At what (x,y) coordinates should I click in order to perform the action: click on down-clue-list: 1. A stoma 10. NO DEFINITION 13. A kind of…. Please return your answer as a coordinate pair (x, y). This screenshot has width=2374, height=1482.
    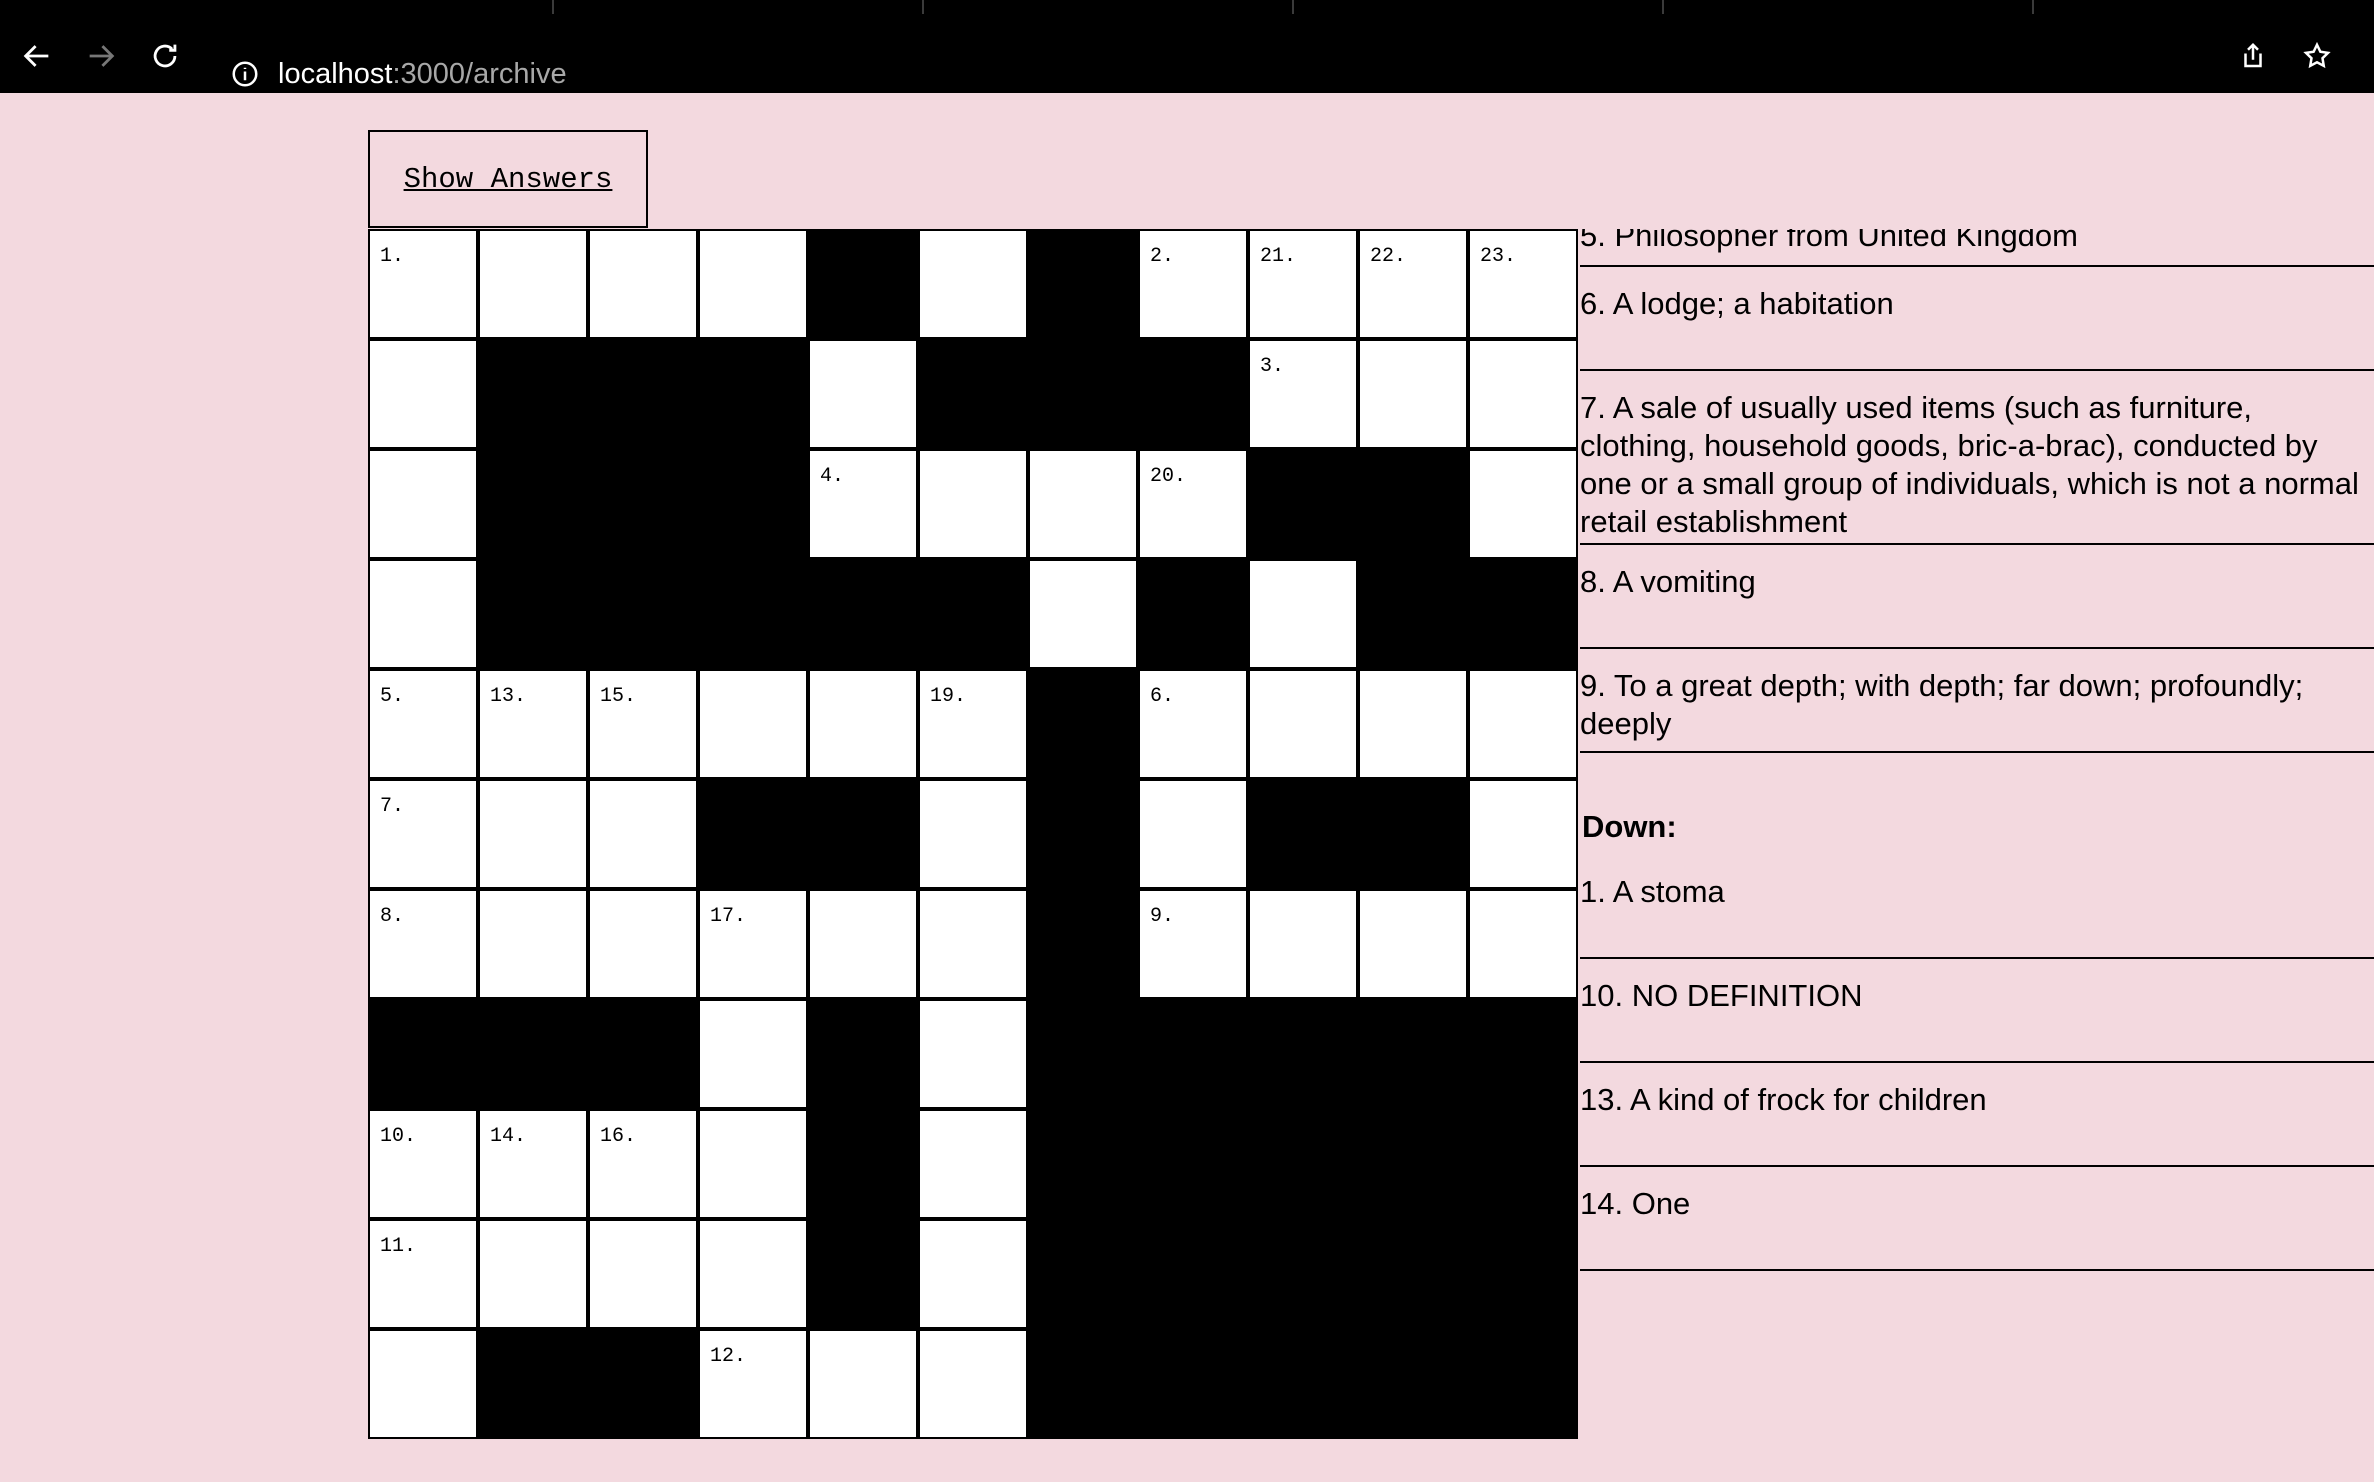
    Looking at the image, I should click on (1977, 1073).